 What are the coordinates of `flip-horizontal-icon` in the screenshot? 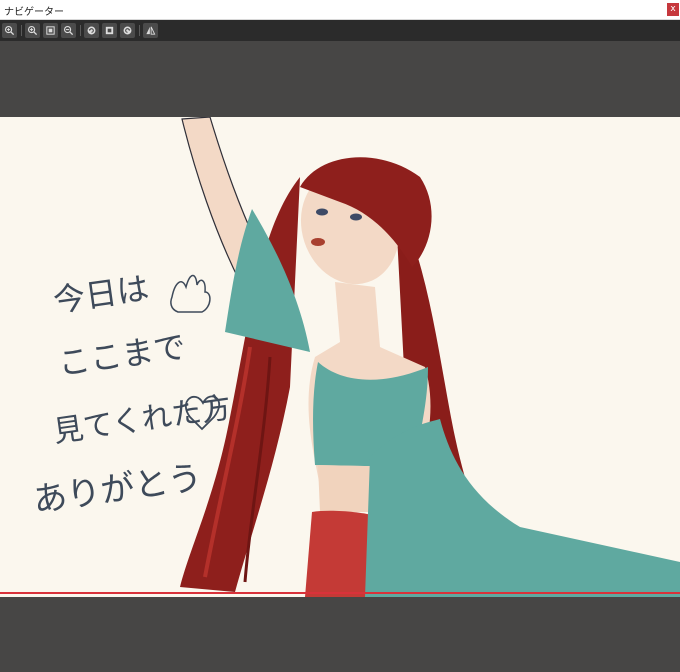 It's located at (151, 30).